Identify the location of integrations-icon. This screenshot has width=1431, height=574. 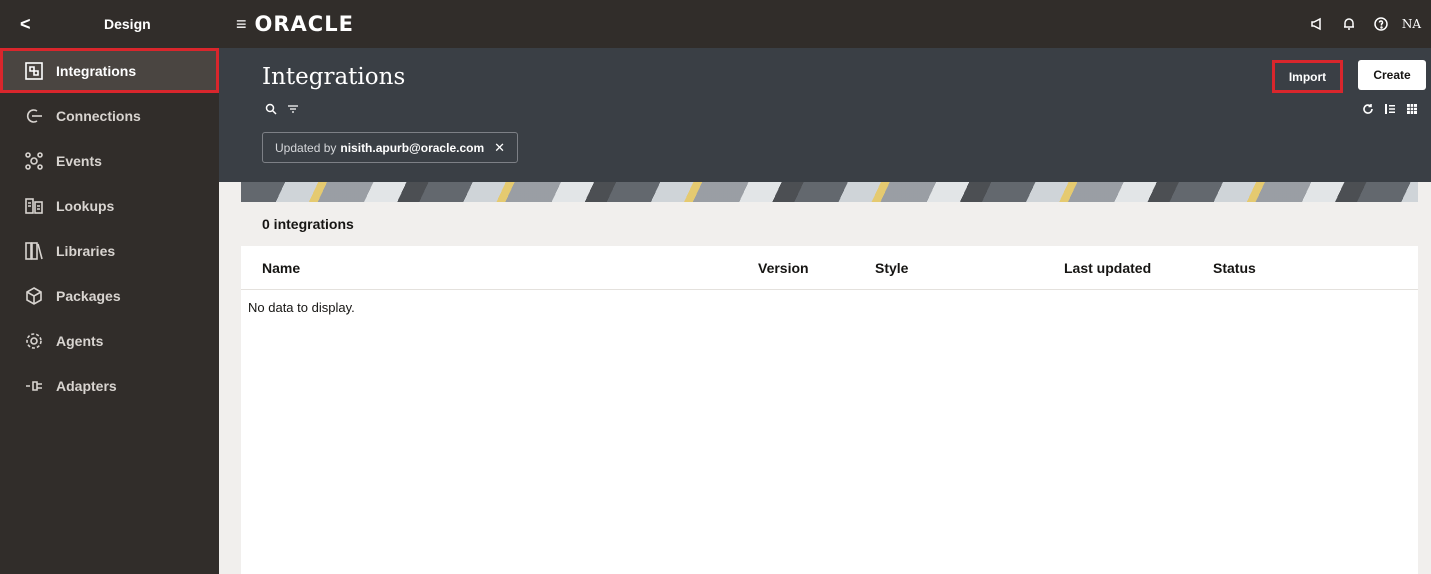
(34, 71).